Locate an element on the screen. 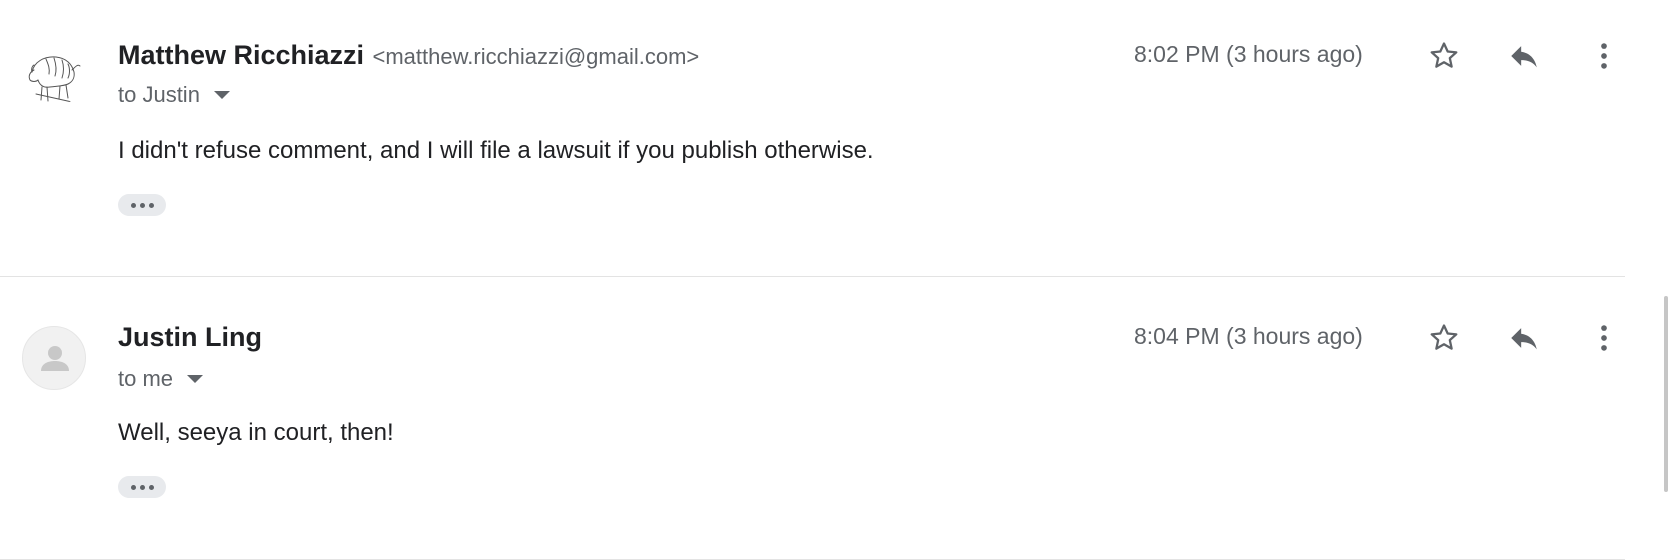  recipient-line: to Justin is located at coordinates (174, 95).